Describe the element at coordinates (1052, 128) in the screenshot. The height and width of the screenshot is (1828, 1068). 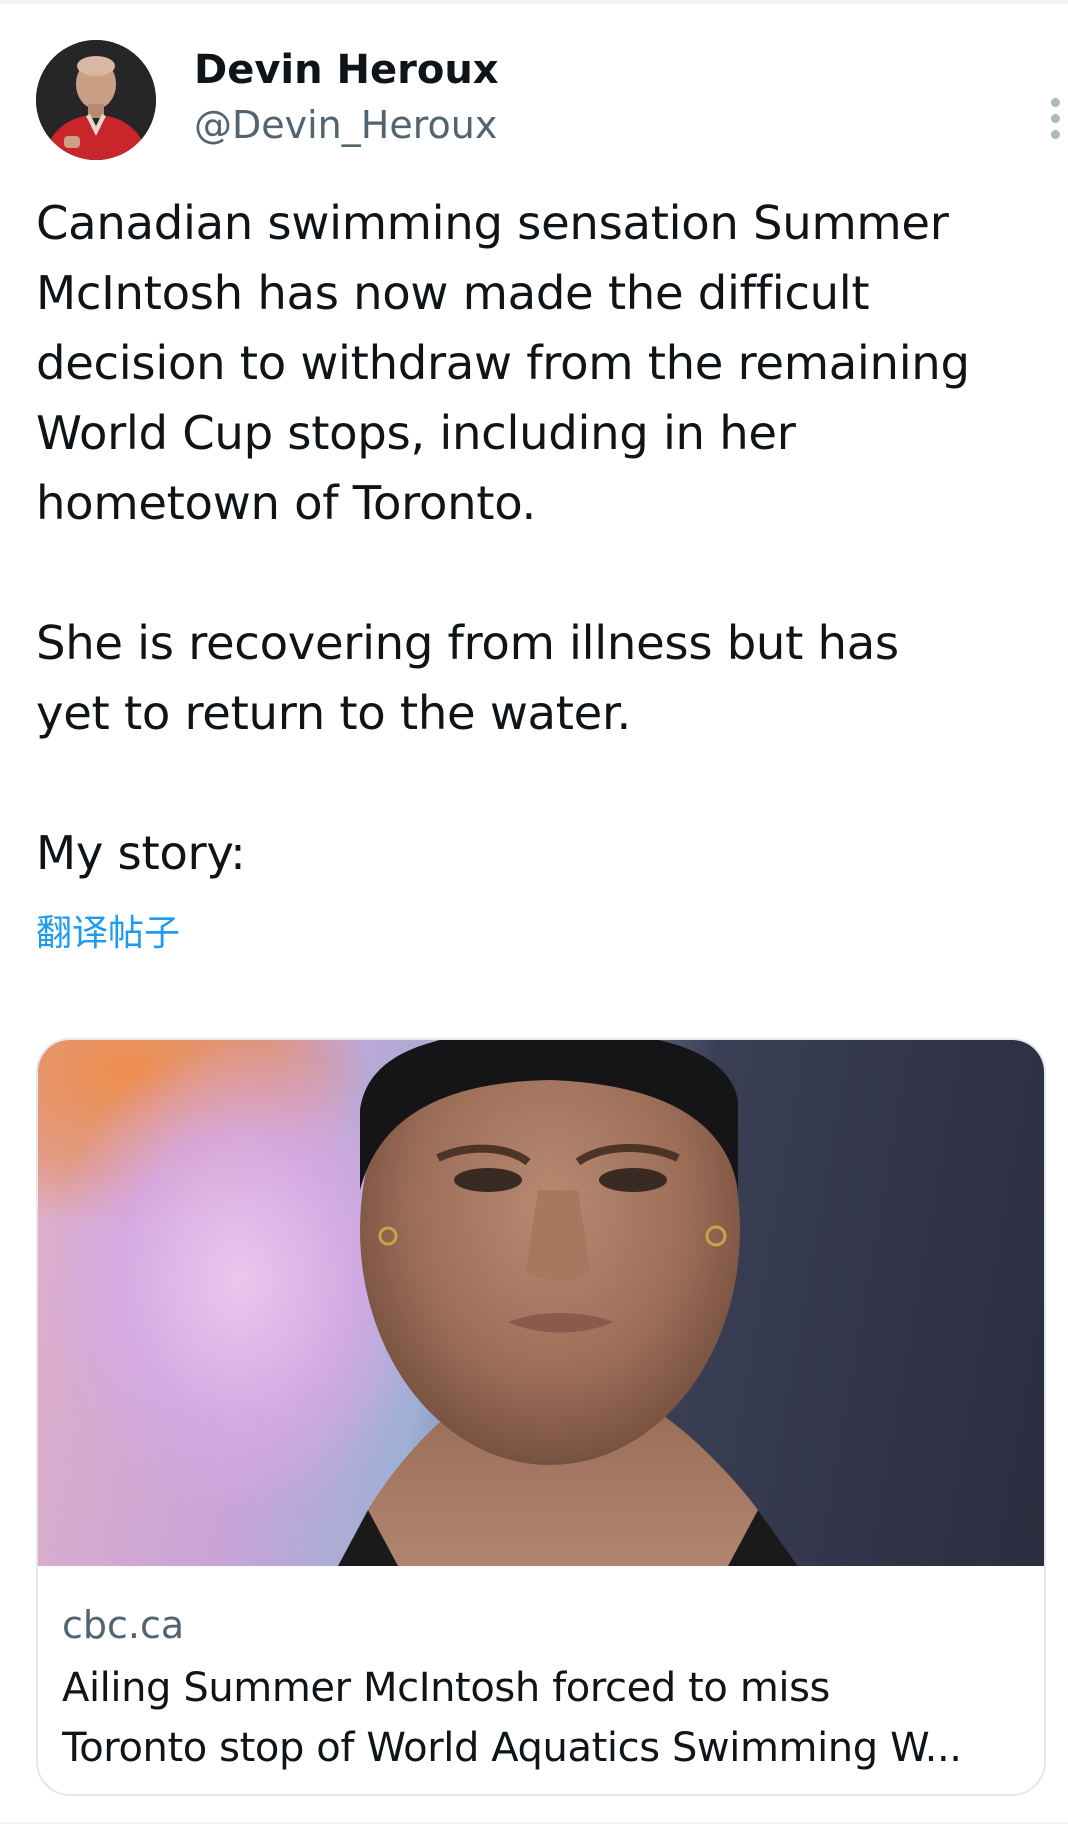
I see `more-options-button` at that location.